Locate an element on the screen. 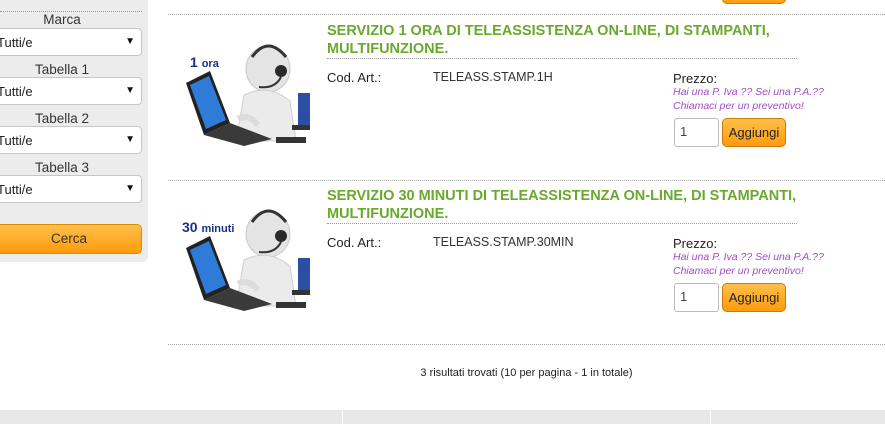  duration-number: 30 is located at coordinates (190, 227).